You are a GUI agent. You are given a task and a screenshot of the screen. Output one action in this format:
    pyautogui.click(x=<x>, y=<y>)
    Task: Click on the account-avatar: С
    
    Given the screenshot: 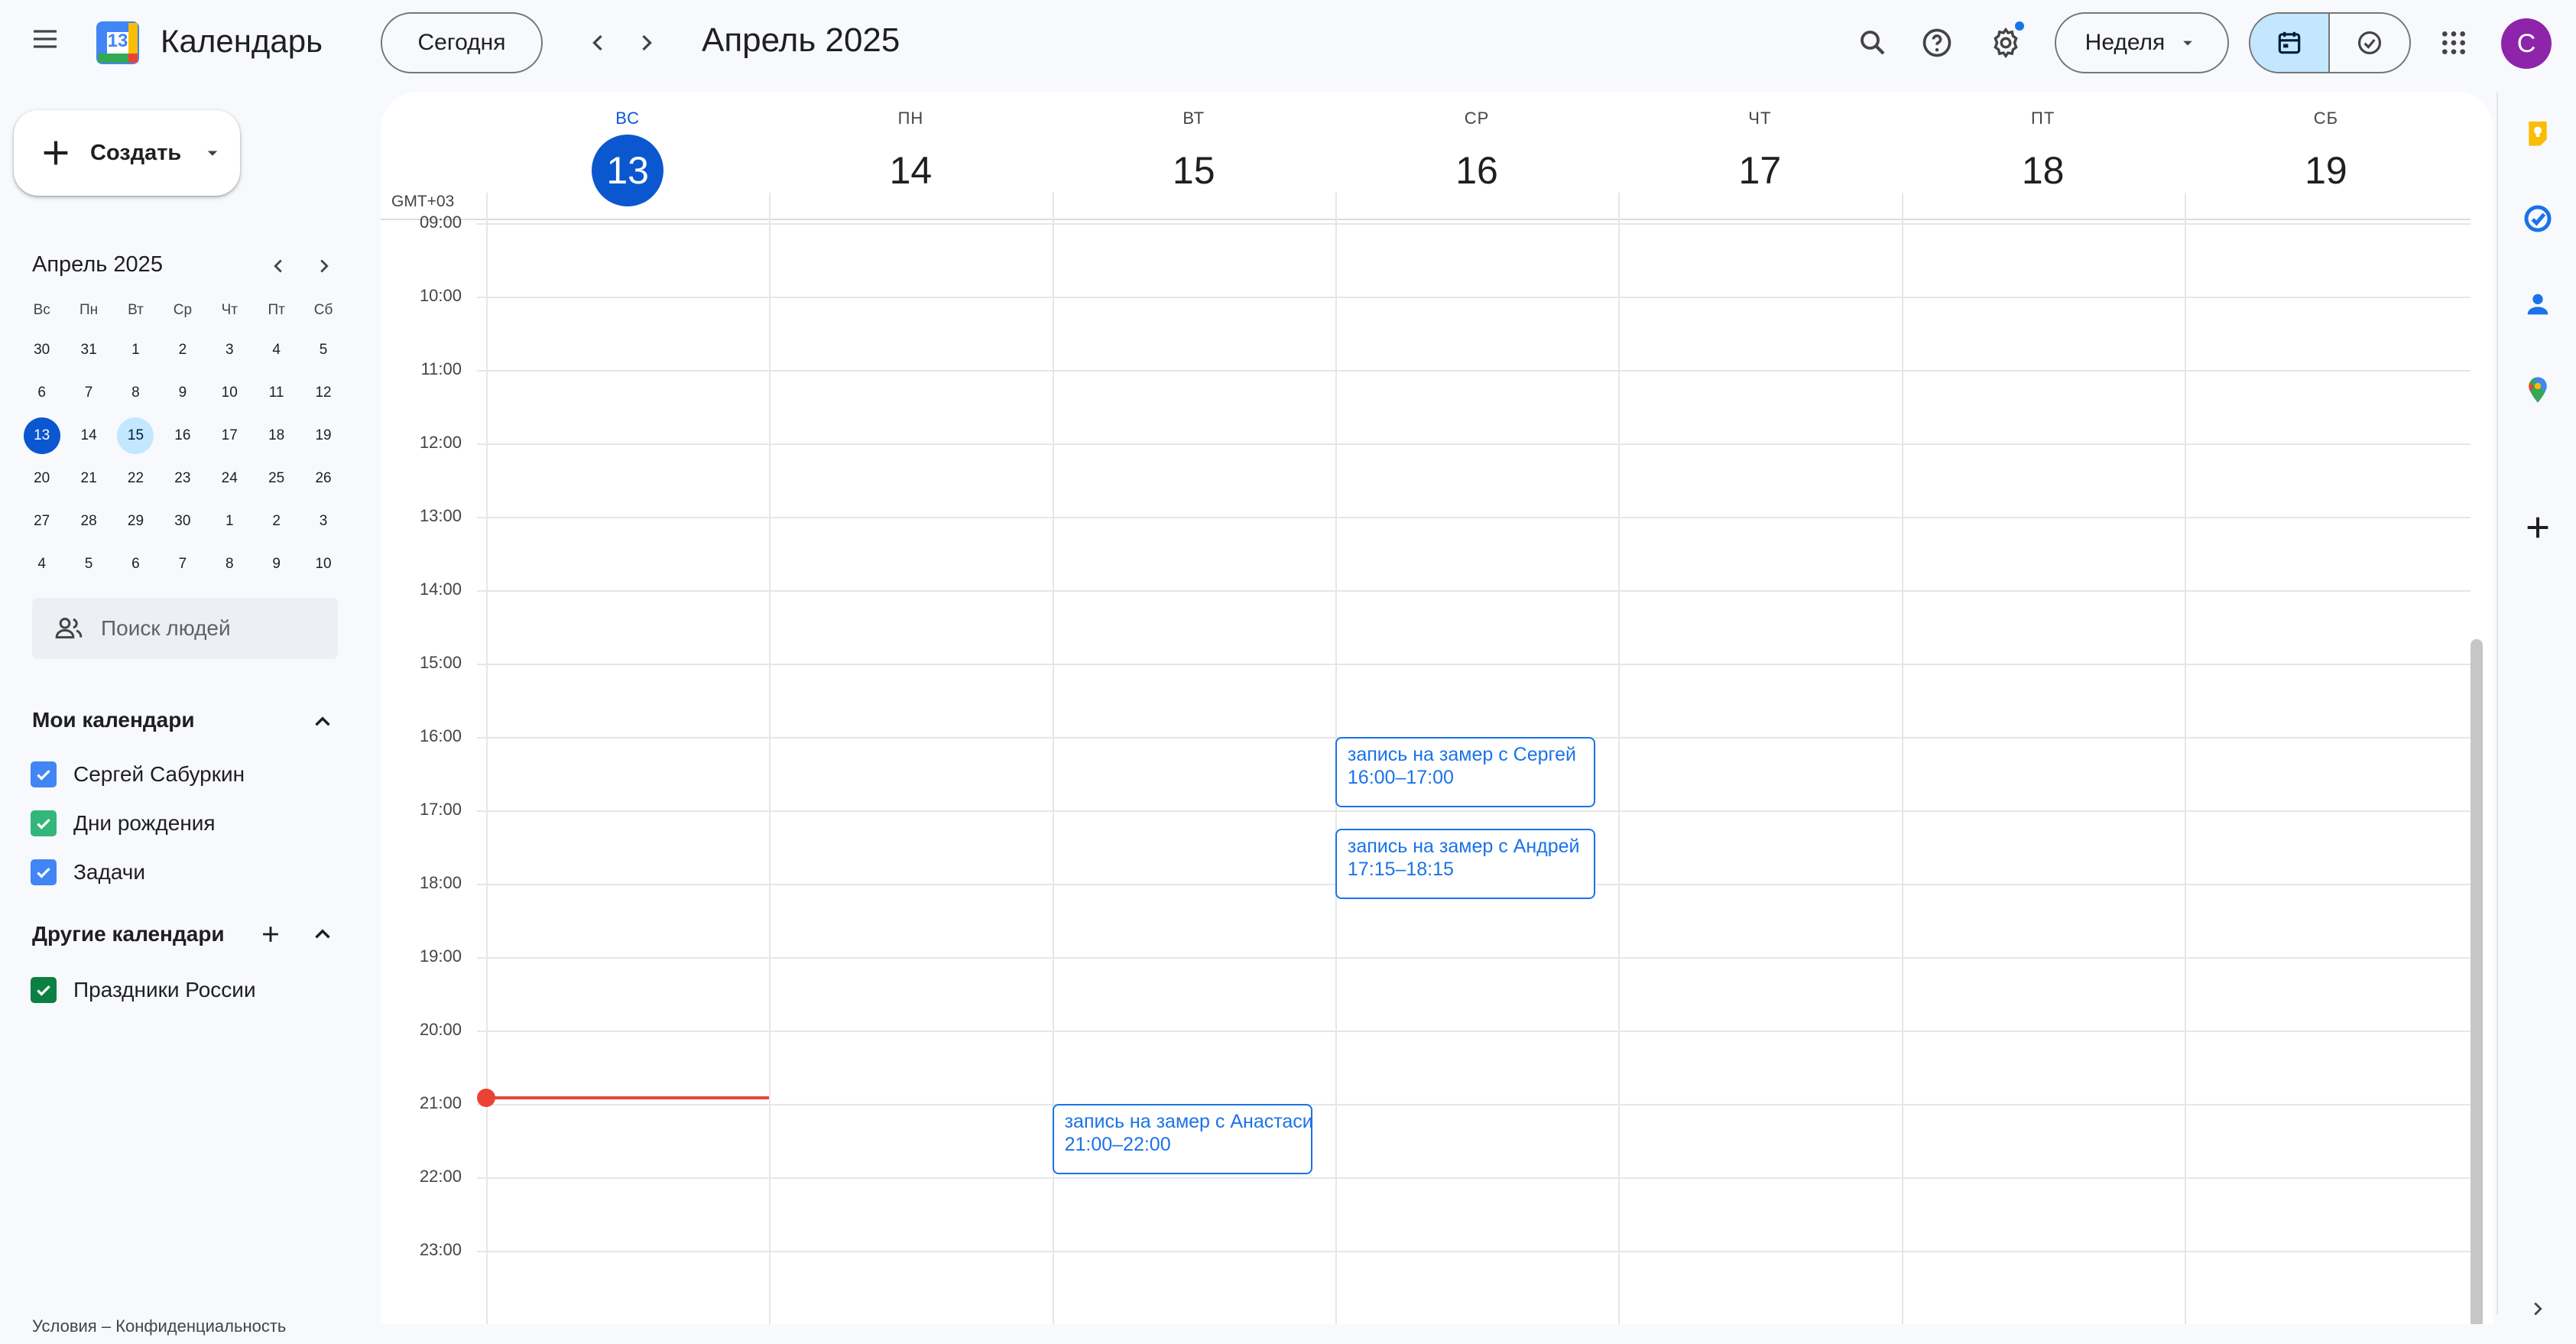 What is the action you would take?
    pyautogui.click(x=2526, y=43)
    